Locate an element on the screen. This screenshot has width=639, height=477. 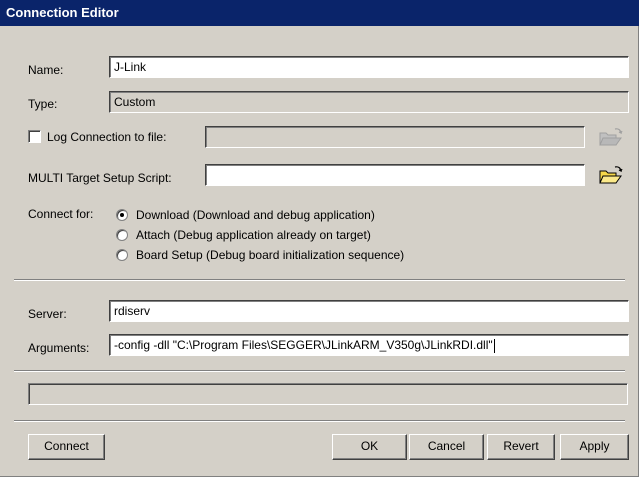
cancel-button: Cancel is located at coordinates (446, 447).